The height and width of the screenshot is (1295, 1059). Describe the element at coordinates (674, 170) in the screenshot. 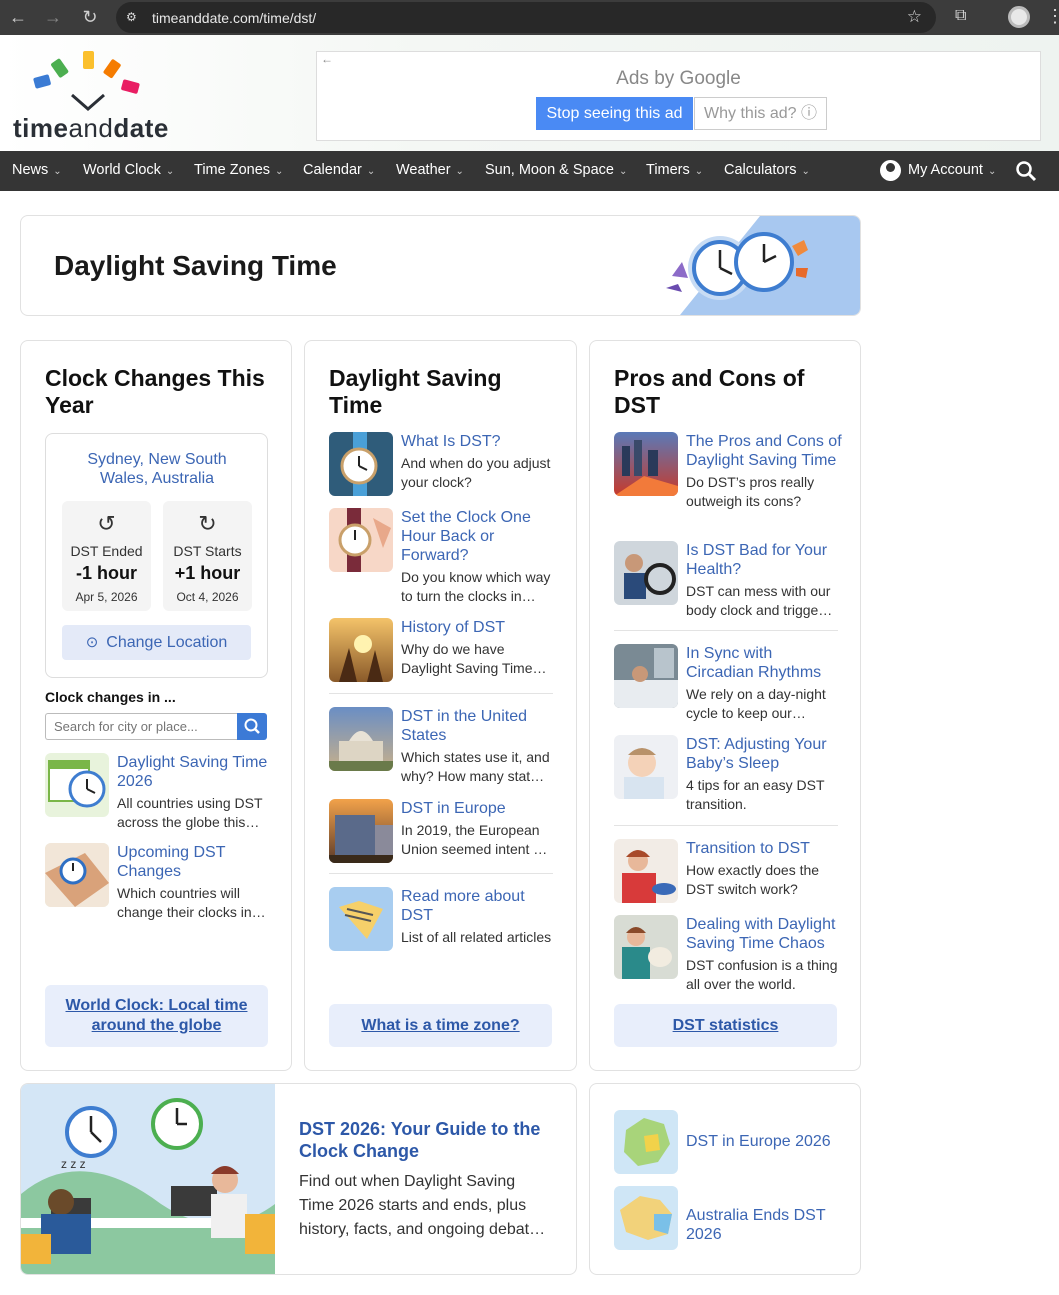

I see `nav-timers: Timers ⌄` at that location.